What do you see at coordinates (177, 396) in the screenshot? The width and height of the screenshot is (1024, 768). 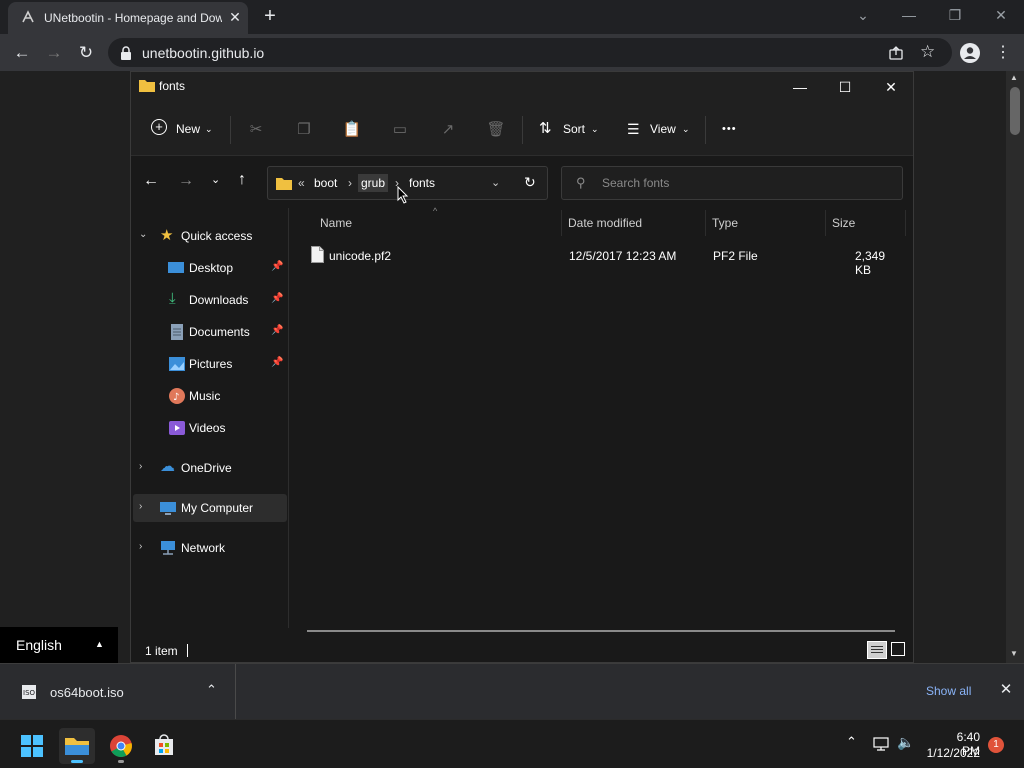 I see `music-icon: ♪` at bounding box center [177, 396].